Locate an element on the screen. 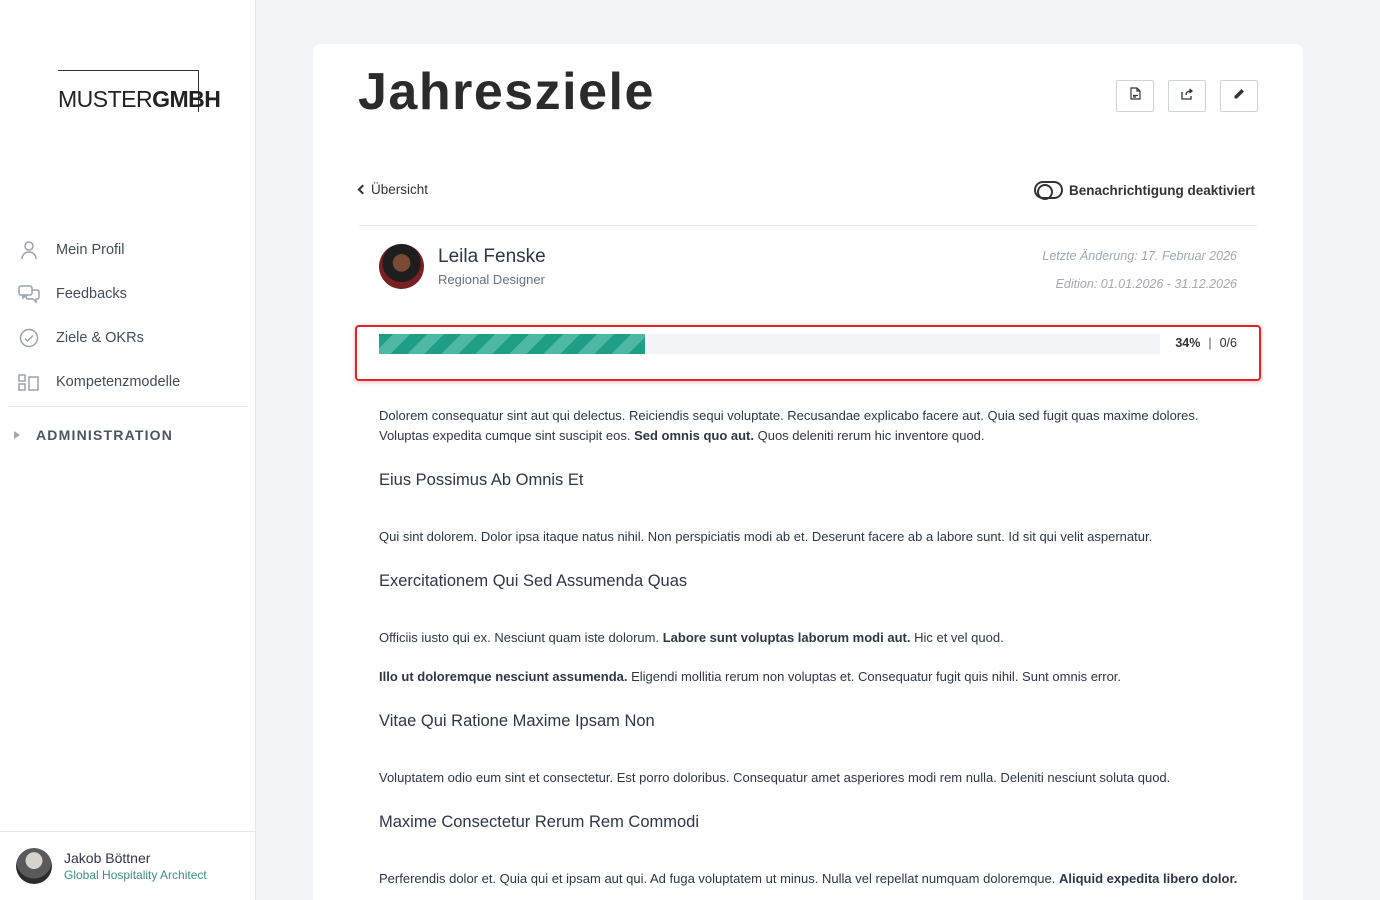 The image size is (1380, 900). goal-heading: Eius Possimus Ab Omnis Et is located at coordinates (481, 480).